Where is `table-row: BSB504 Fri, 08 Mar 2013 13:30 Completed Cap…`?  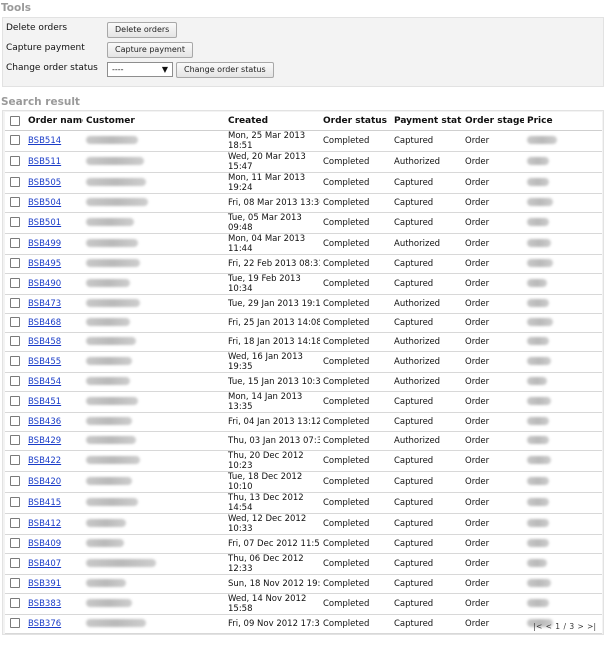 table-row: BSB504 Fri, 08 Mar 2013 13:30 Completed Cap… is located at coordinates (303, 203).